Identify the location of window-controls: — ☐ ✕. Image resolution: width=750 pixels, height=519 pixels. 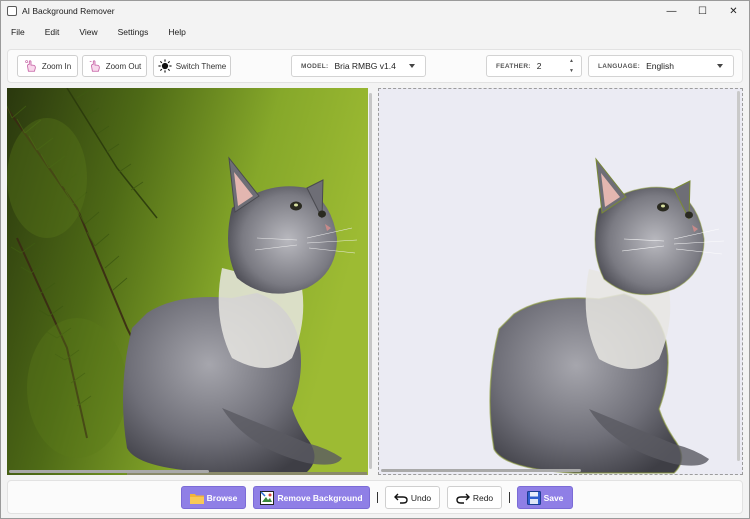
(702, 11).